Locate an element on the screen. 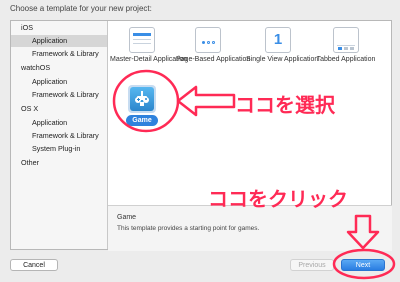 This screenshot has width=400, height=282. previous-button: Previous is located at coordinates (312, 265).